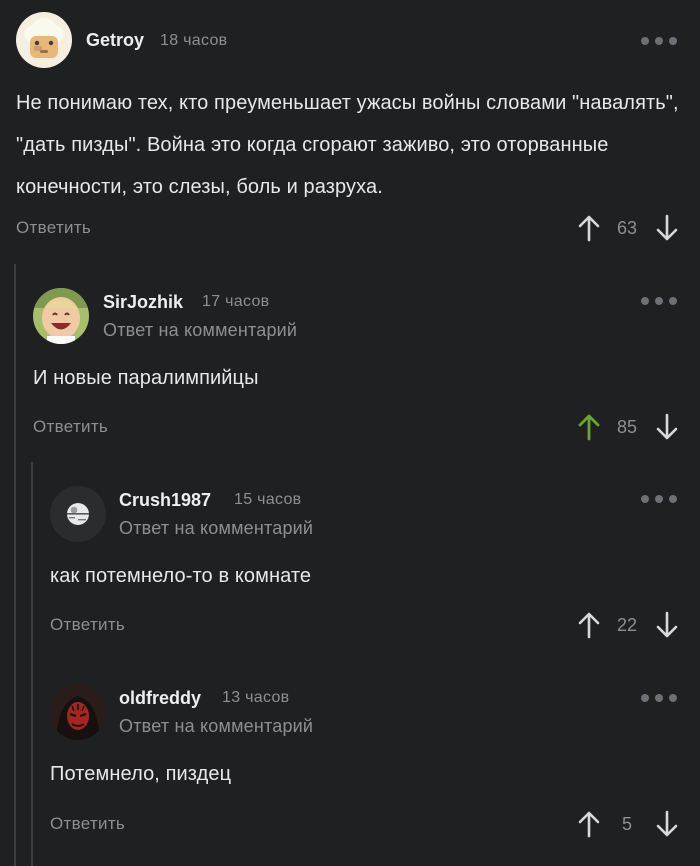 The image size is (700, 866). What do you see at coordinates (667, 824) in the screenshot?
I see `arrow-down-icon` at bounding box center [667, 824].